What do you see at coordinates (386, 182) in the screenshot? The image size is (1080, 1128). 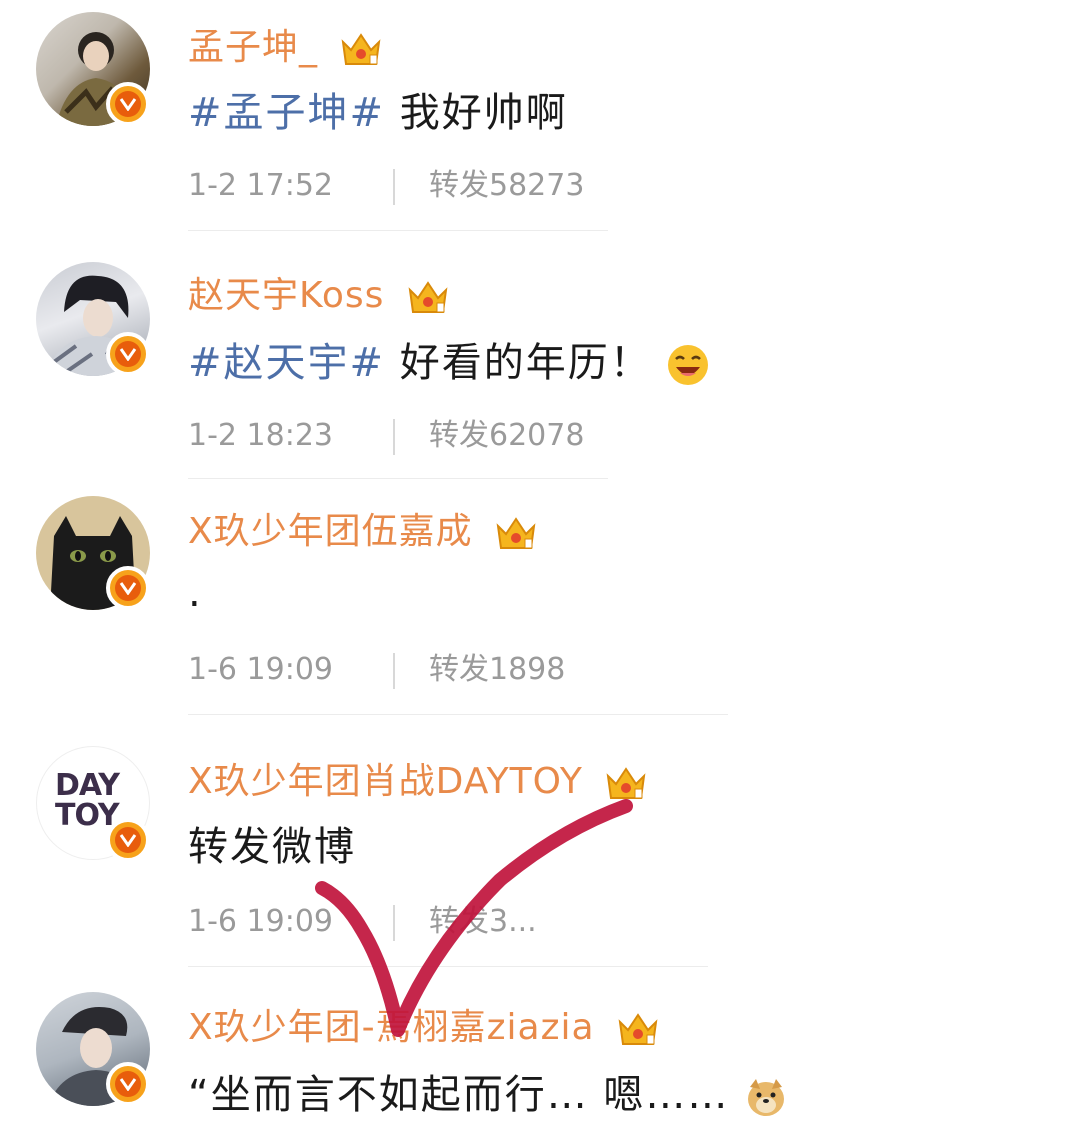 I see `post-meta: 1-2 17:52 转发58273` at bounding box center [386, 182].